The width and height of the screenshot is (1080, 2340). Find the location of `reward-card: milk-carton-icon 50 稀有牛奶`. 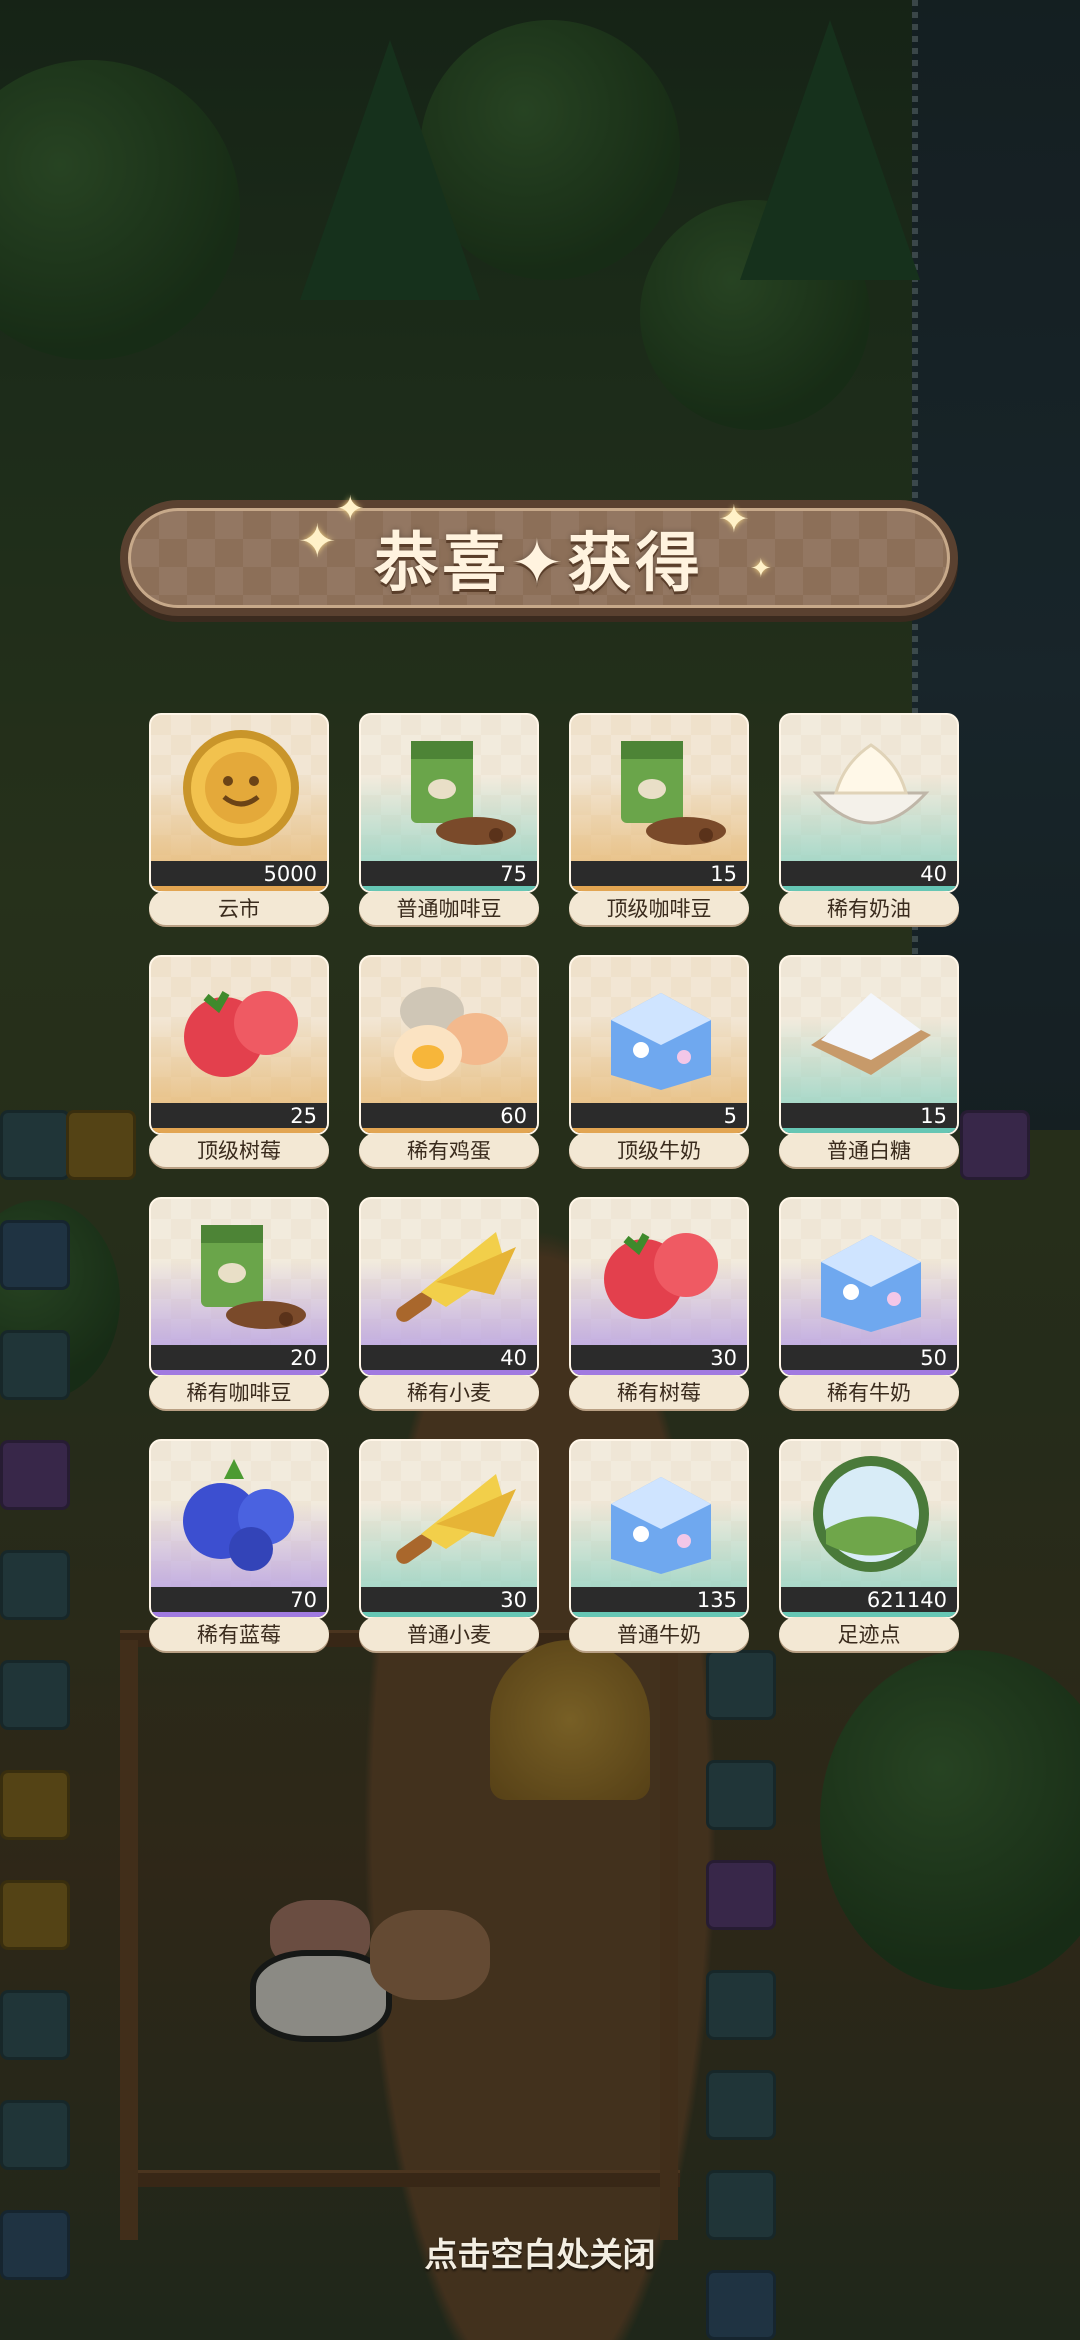

reward-card: milk-carton-icon 50 稀有牛奶 is located at coordinates (869, 1303).